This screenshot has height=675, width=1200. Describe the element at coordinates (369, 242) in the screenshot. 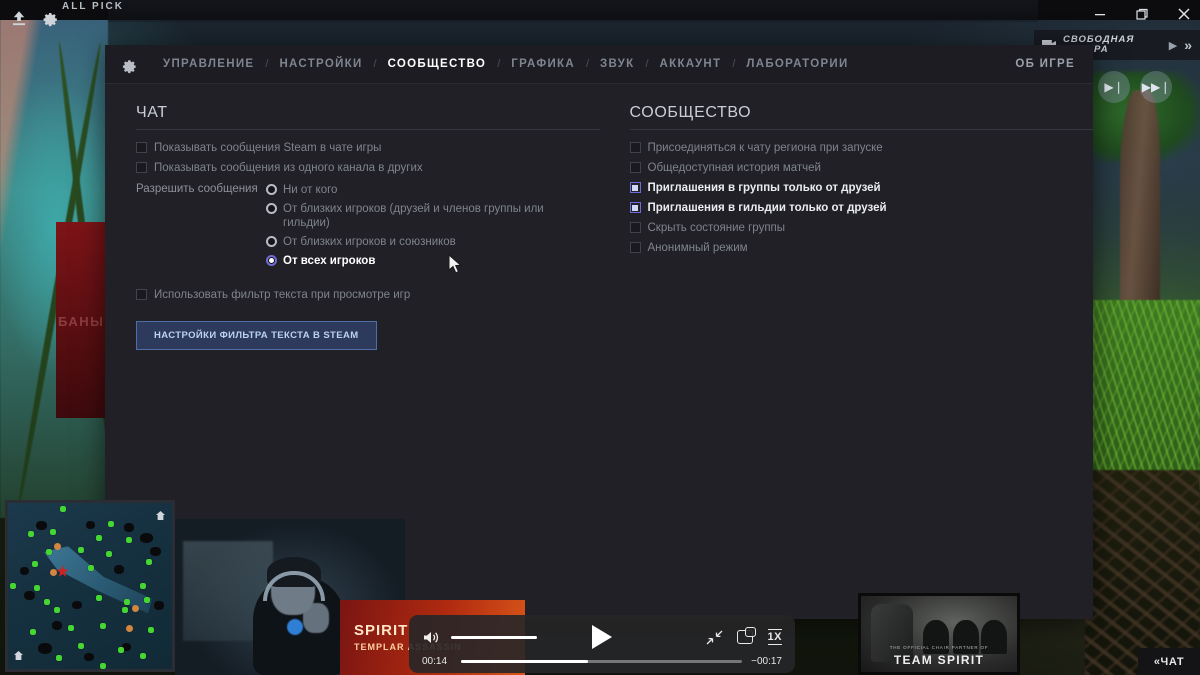

I see `radio-label: От близких игроков и союзников` at that location.